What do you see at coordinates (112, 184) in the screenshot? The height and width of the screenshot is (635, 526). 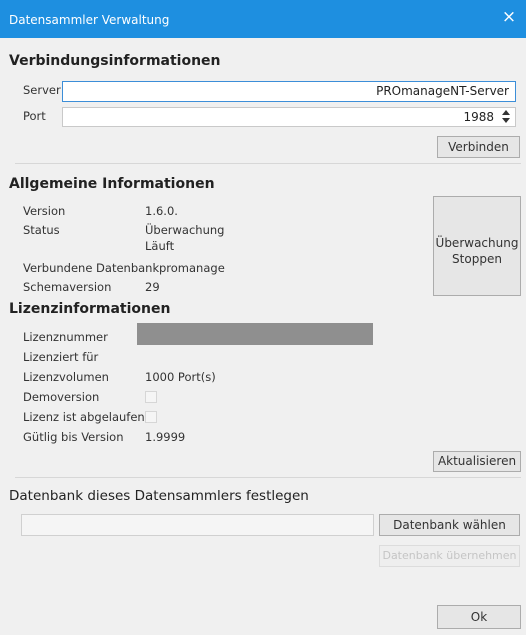 I see `general-heading: Allgemeine Informationen` at bounding box center [112, 184].